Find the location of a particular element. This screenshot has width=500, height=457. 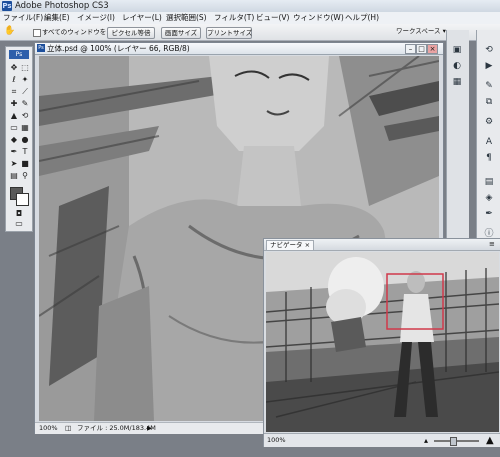

pen-tool-icon: ✒ is located at coordinates (14, 152).